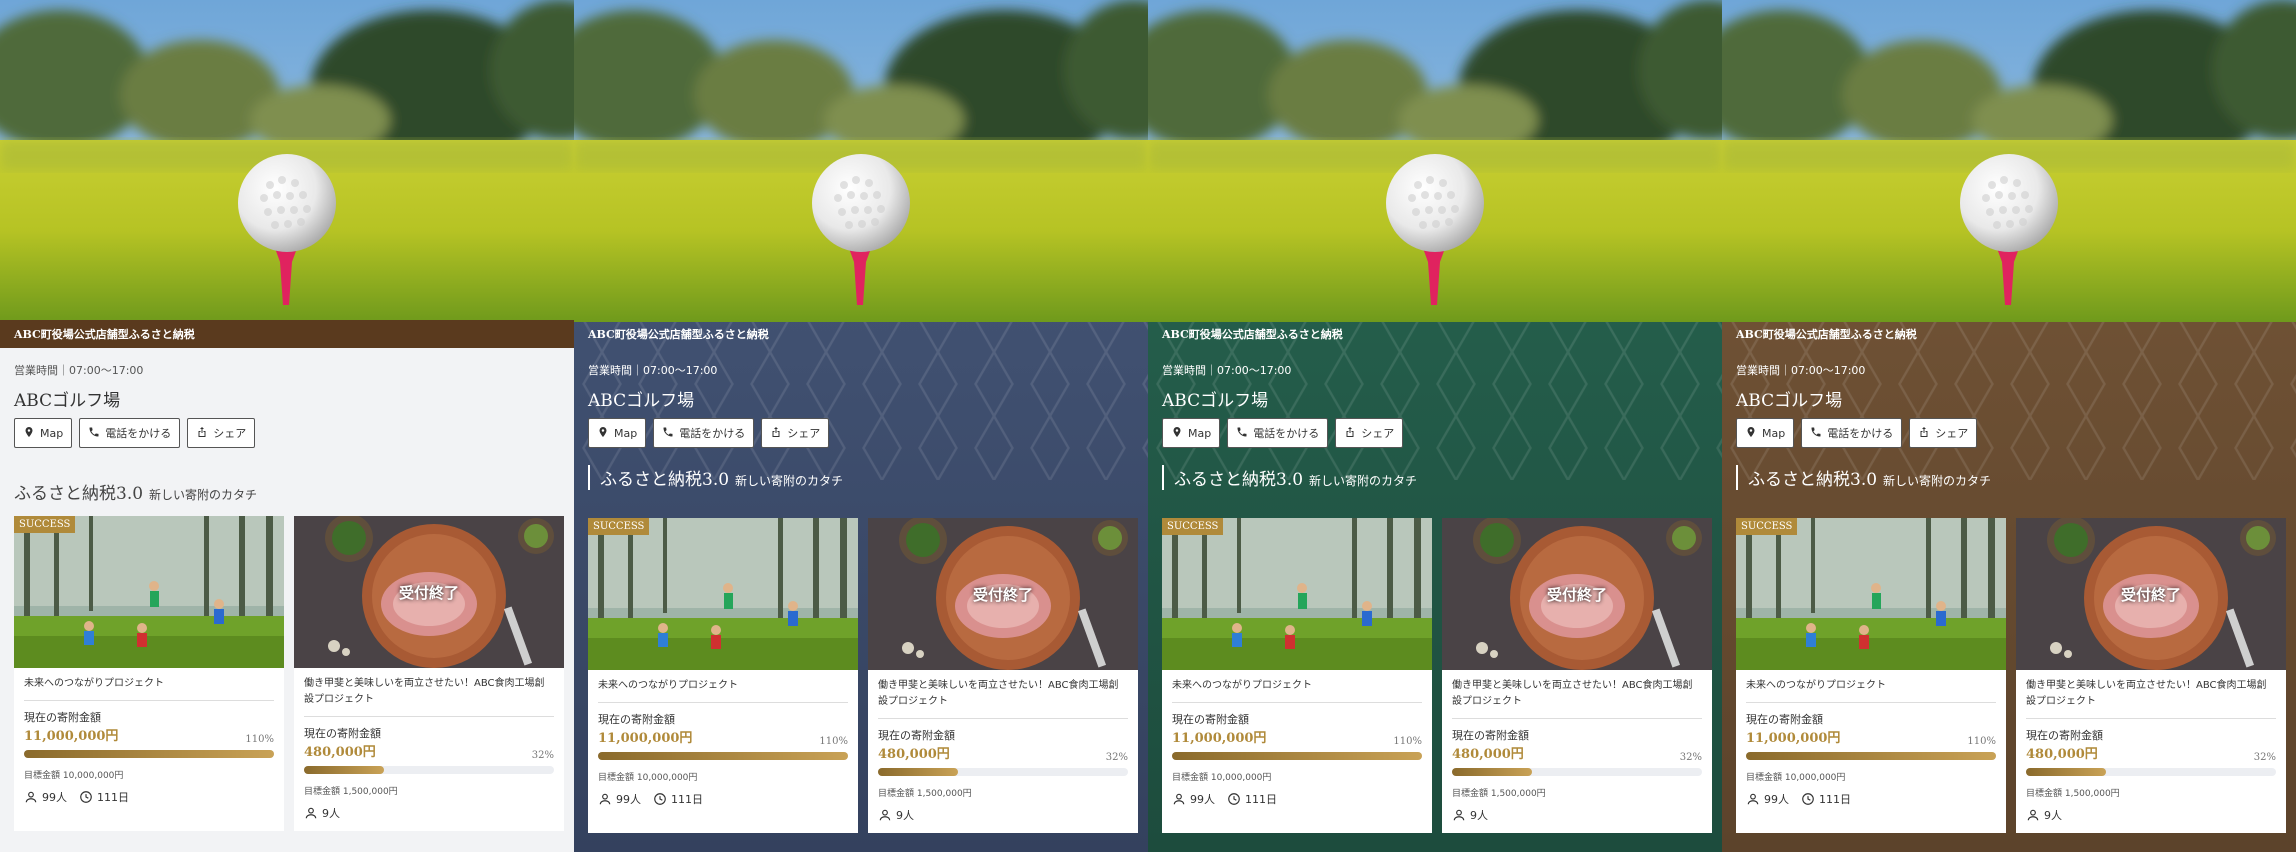 This screenshot has width=2296, height=852. I want to click on progress-percent: 32%, so click(1116, 757).